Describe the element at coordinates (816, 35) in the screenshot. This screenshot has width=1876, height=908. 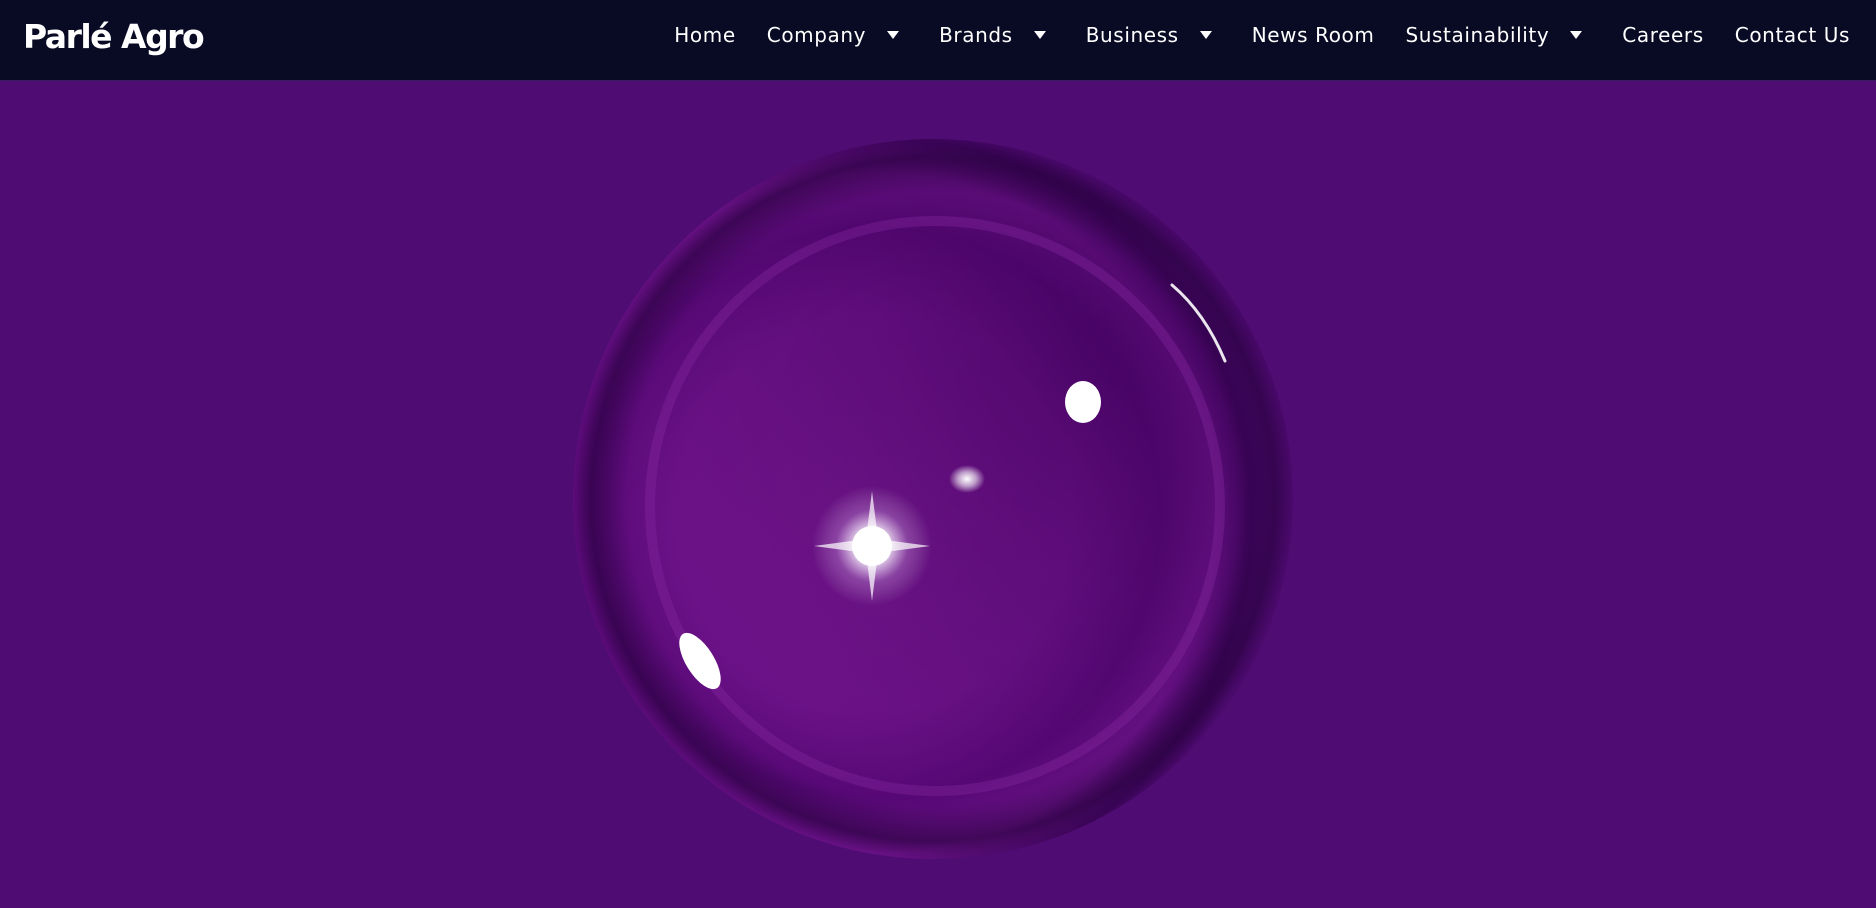
I see `nav-company-label: Company` at that location.